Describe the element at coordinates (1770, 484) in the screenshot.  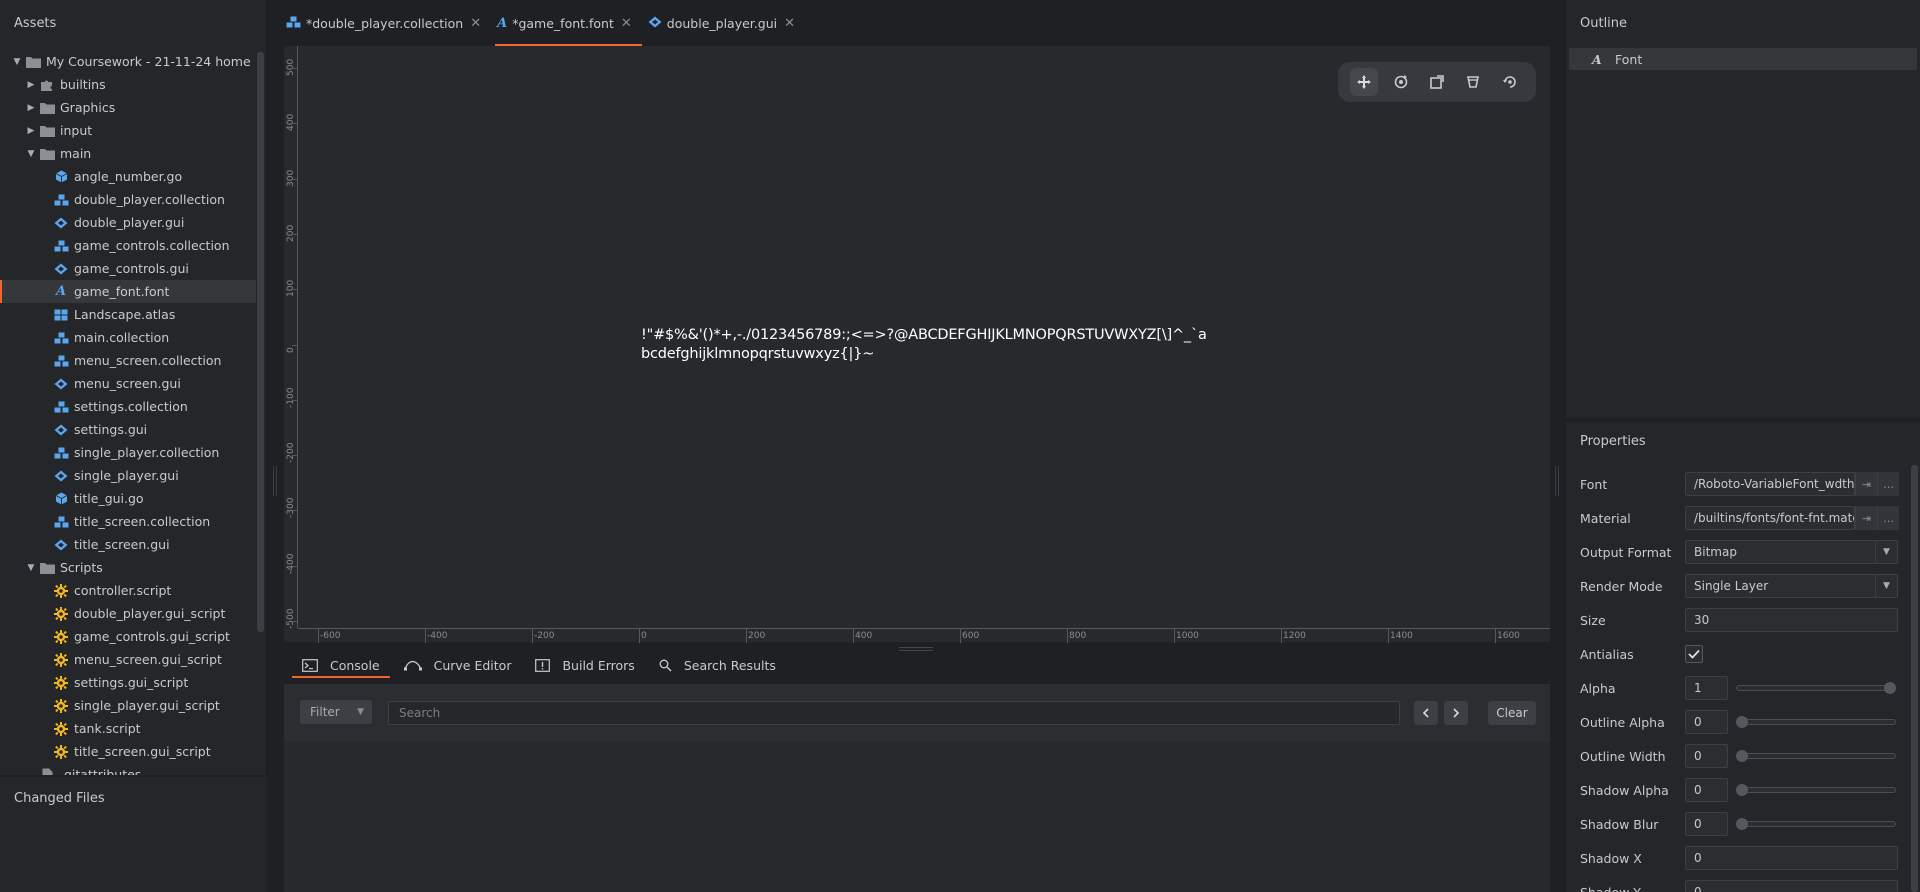
I see `resource-path-field: /Roboto-VariableFont_wdth` at that location.